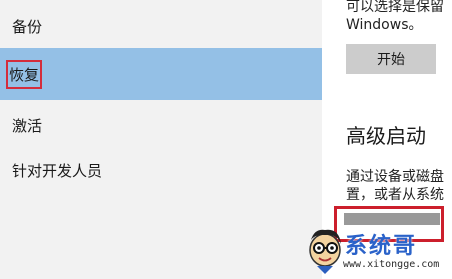 The image size is (452, 279). What do you see at coordinates (395, 177) in the screenshot?
I see `advanced-startup-description: 通过设备或磁盘` at bounding box center [395, 177].